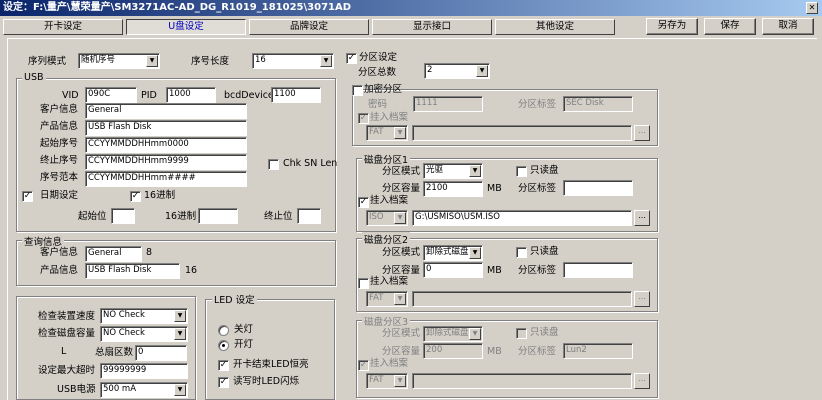  What do you see at coordinates (113, 254) in the screenshot?
I see `query-customer-field: General` at bounding box center [113, 254].